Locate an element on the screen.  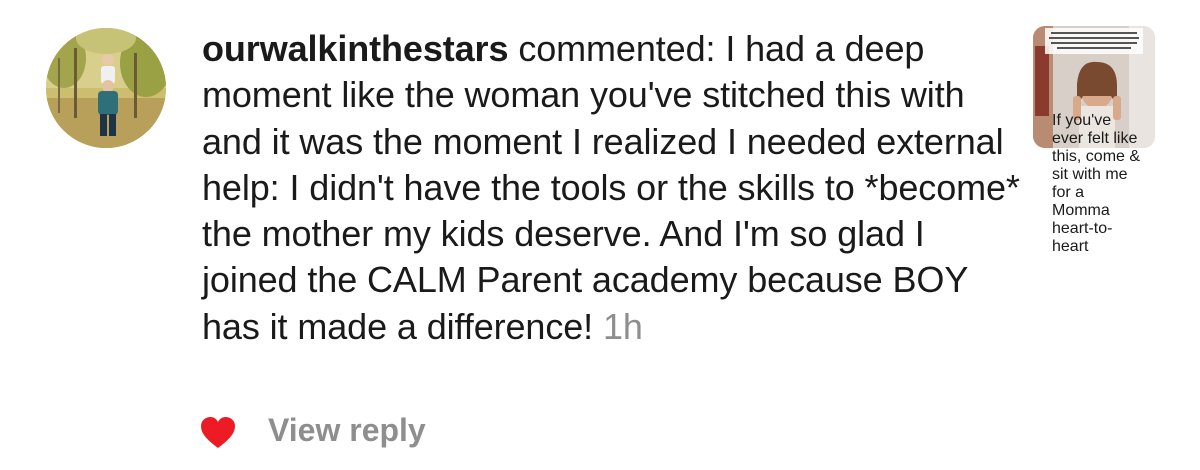
comment-action: commented: is located at coordinates (617, 48).